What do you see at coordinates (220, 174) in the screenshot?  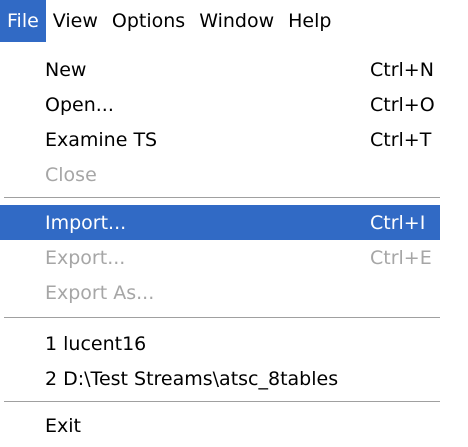 I see `menu-item-close: Close` at bounding box center [220, 174].